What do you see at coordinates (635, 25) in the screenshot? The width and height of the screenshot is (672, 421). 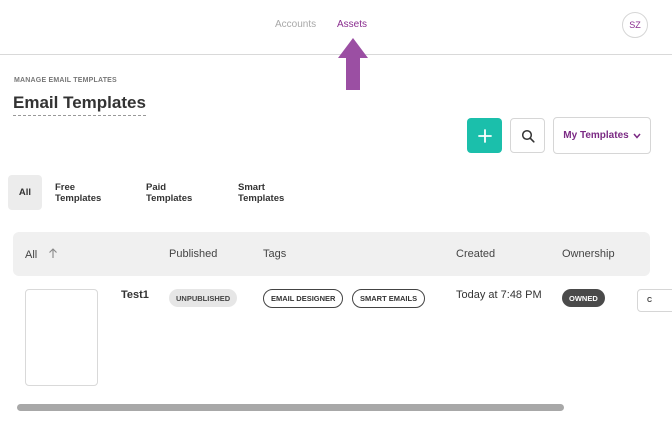 I see `user-avatar: SZ` at bounding box center [635, 25].